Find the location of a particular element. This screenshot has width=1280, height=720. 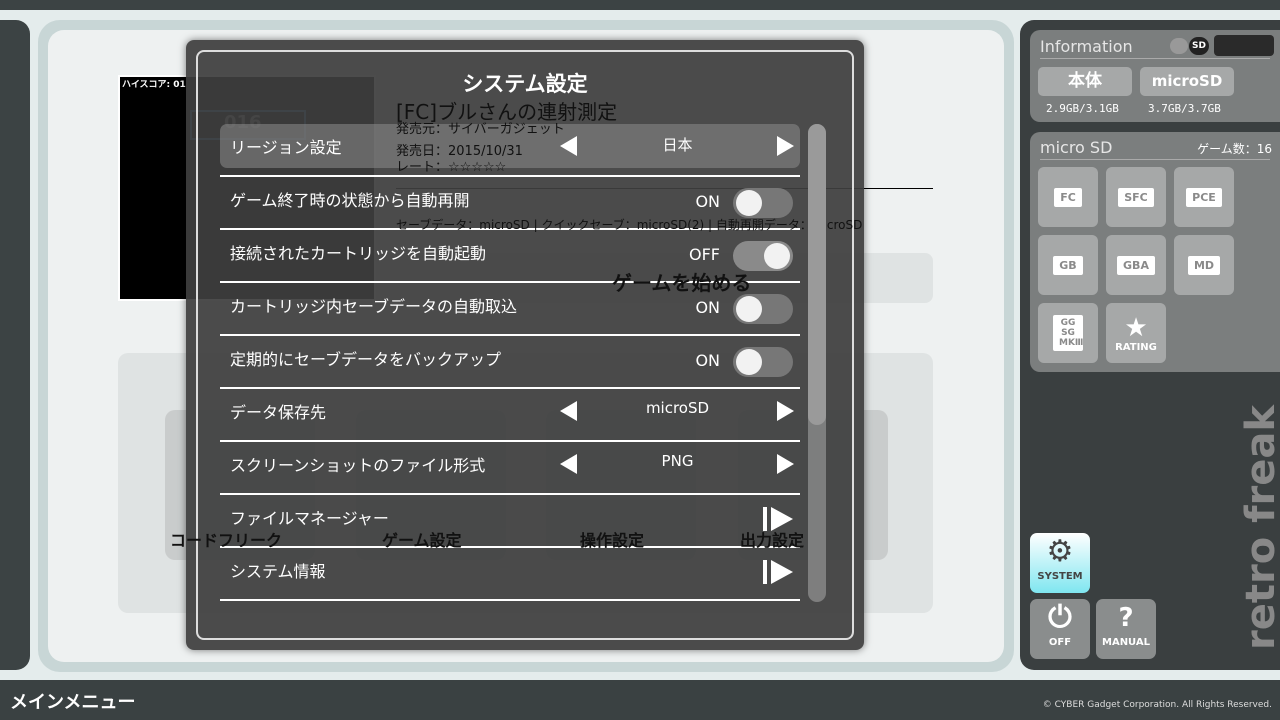

setting-row: データ保存先 microSD is located at coordinates (510, 415).